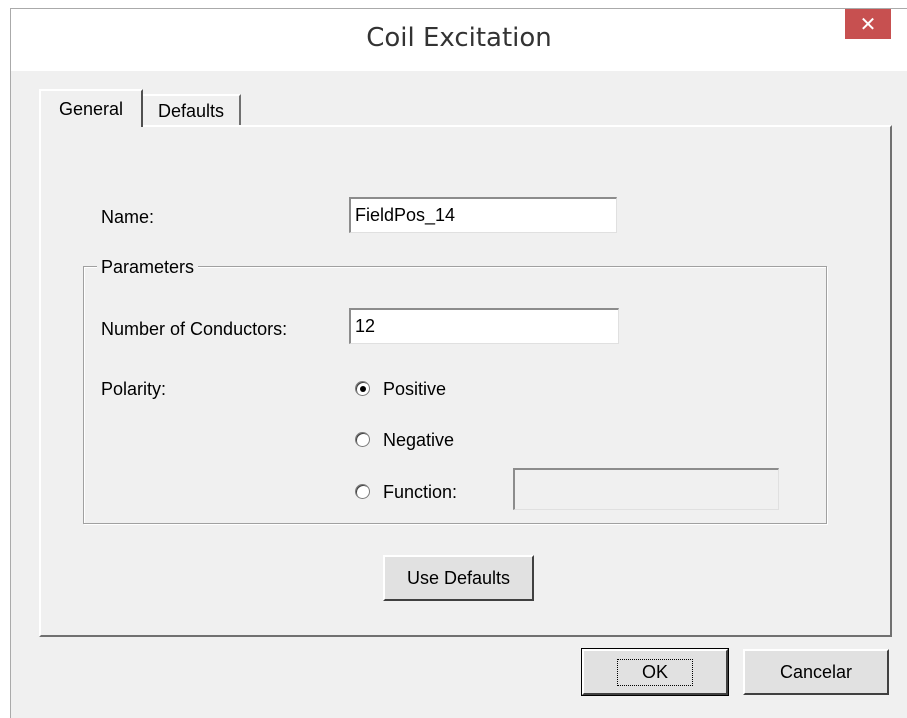  Describe the element at coordinates (362, 491) in the screenshot. I see `radio-function` at that location.